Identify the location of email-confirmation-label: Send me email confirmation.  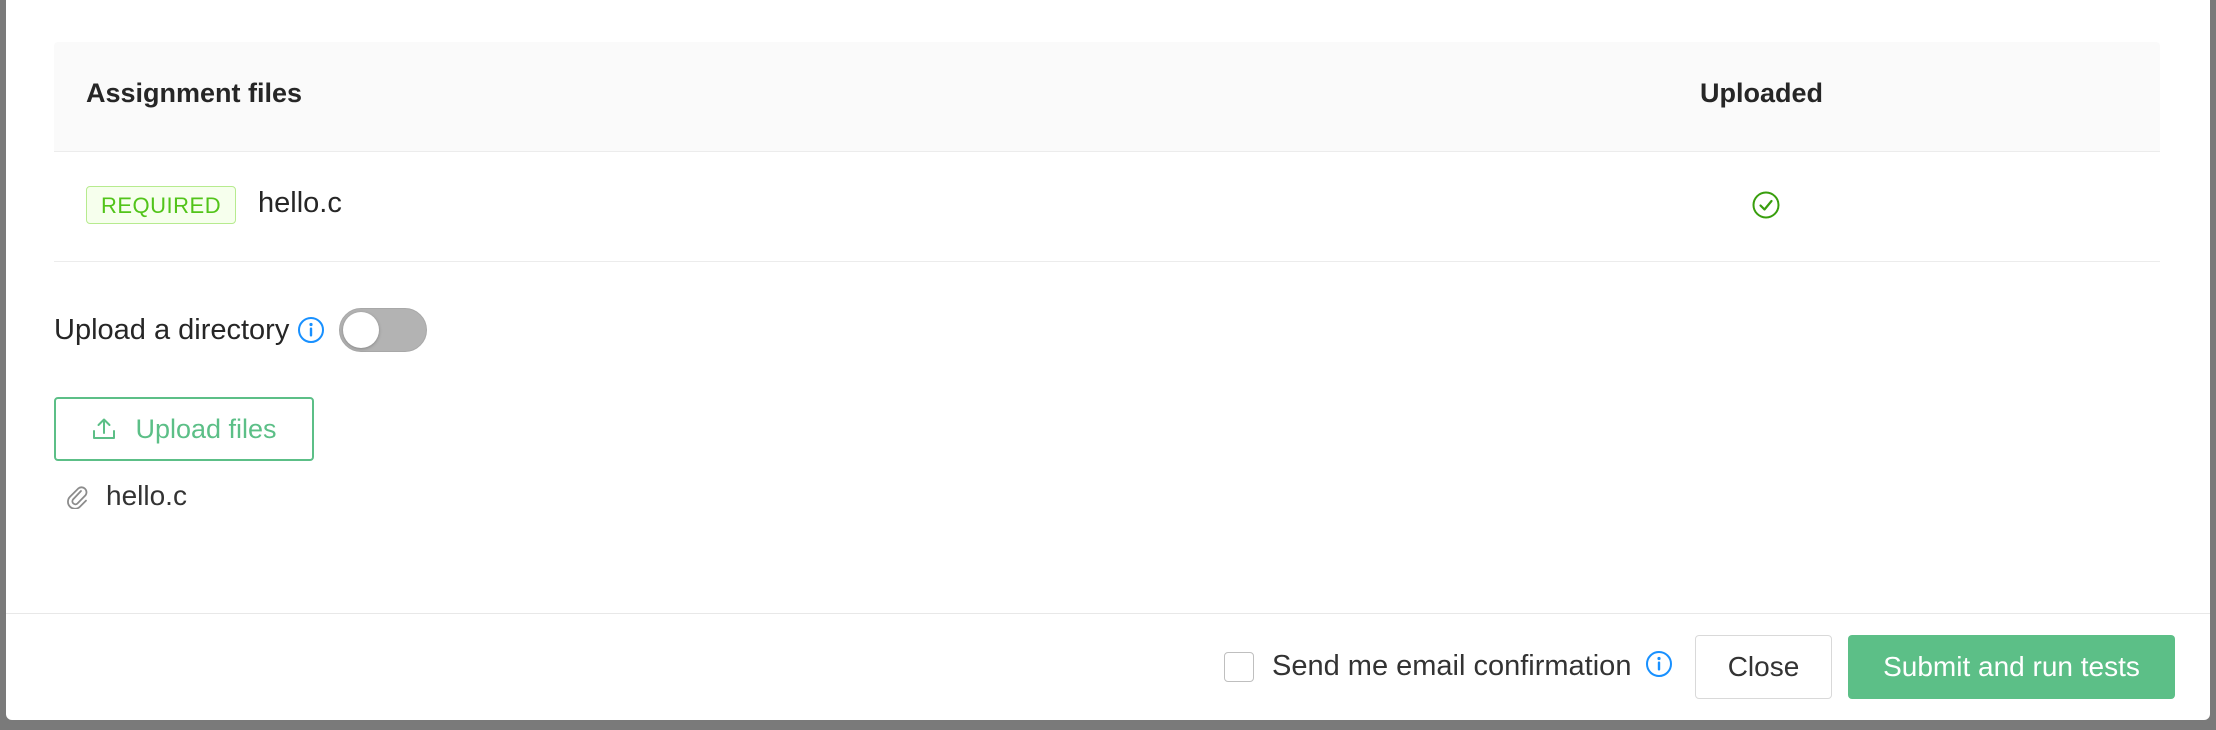
(1451, 666).